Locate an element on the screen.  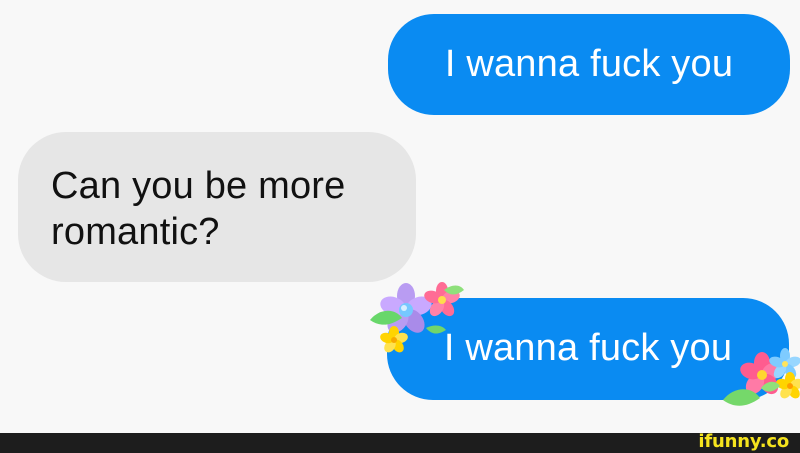
message-bubble-sent: I wanna fuck you is located at coordinates (589, 64).